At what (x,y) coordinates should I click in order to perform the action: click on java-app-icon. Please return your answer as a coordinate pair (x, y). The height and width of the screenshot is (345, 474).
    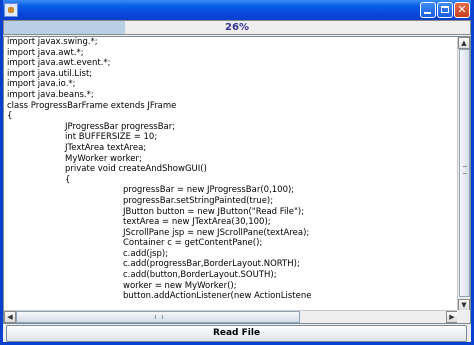
    Looking at the image, I should click on (11, 10).